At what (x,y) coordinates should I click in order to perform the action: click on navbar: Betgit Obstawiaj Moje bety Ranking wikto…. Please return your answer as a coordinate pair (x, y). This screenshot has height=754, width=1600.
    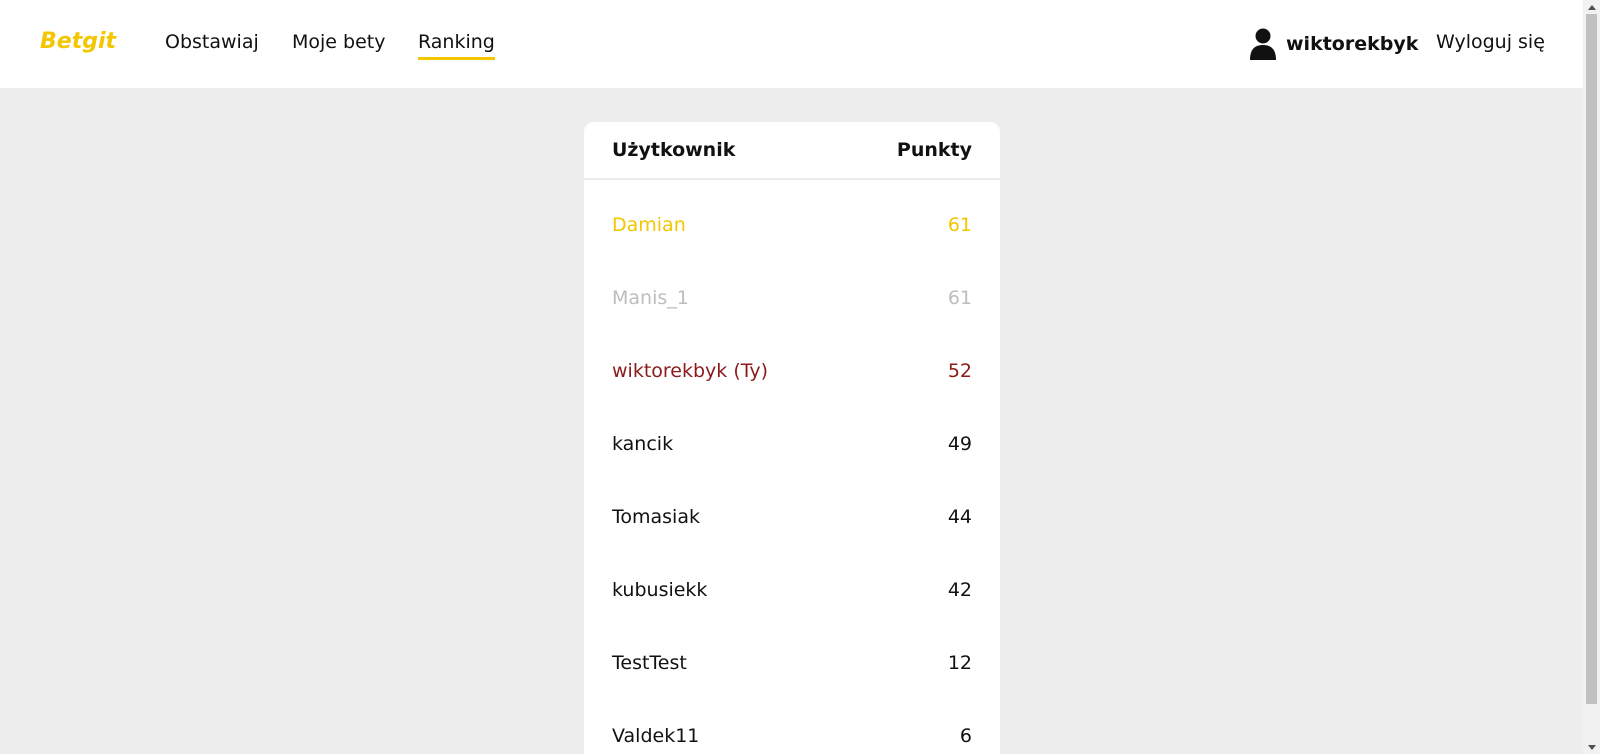
    Looking at the image, I should click on (791, 44).